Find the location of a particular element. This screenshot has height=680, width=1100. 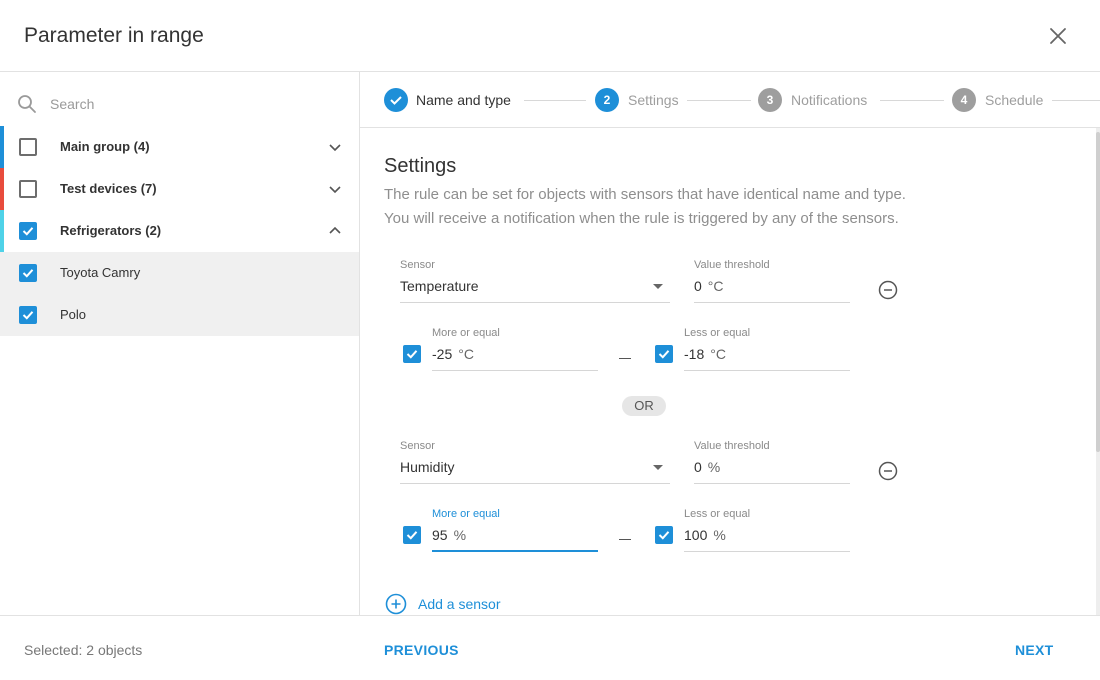

less-or-equal-input: -18 °C is located at coordinates (767, 356).